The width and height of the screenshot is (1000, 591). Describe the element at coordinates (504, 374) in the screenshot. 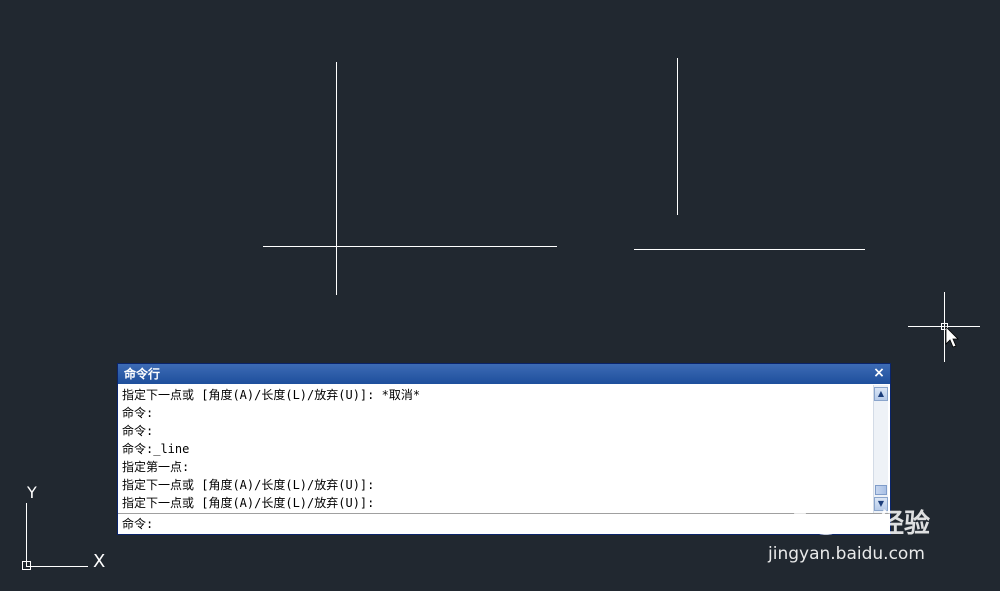

I see `command-line-titlebar: 命令行 ×` at that location.